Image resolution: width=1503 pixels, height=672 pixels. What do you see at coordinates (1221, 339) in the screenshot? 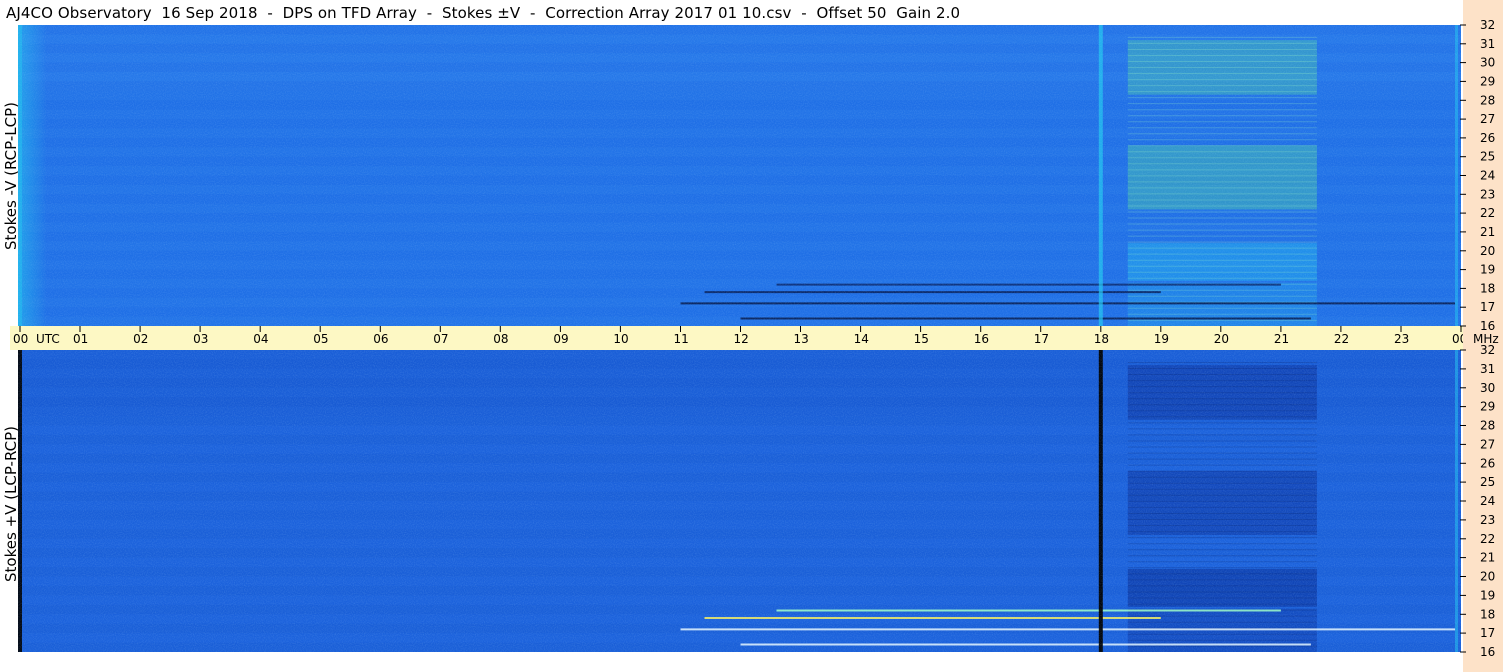
I see `time-tick-label: 20` at bounding box center [1221, 339].